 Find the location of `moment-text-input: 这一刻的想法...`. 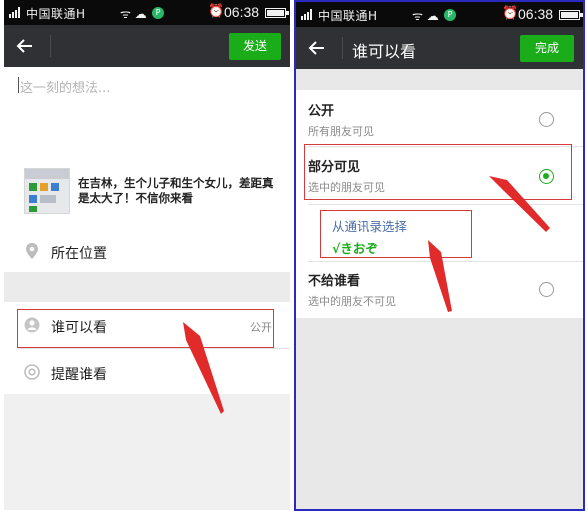

moment-text-input: 这一刻的想法... is located at coordinates (65, 86).